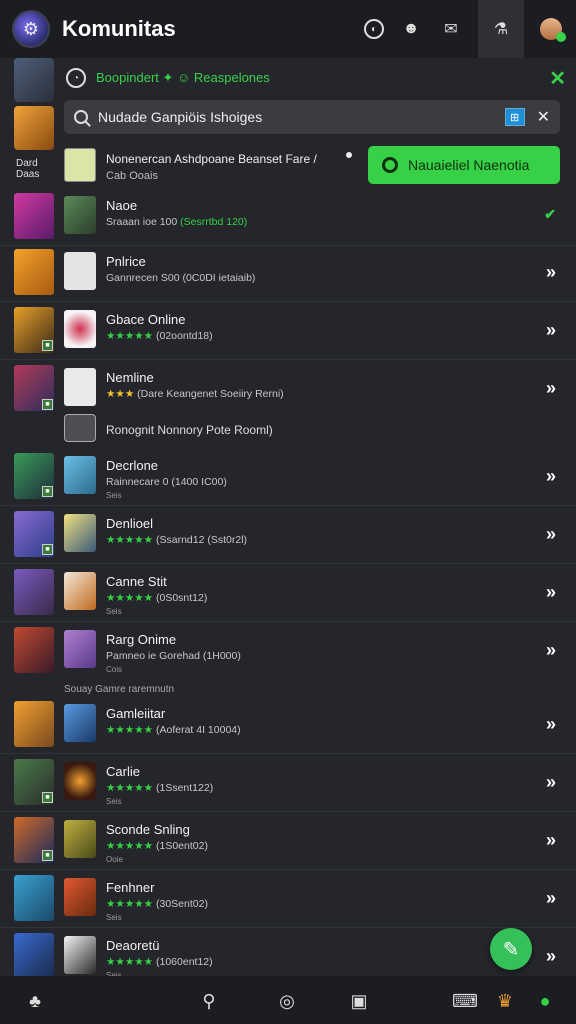 The width and height of the screenshot is (576, 1024). Describe the element at coordinates (390, 165) in the screenshot. I see `refresh-icon` at that location.